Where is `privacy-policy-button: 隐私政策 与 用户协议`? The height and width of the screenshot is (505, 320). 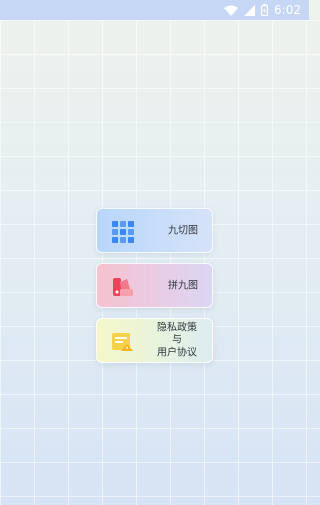
privacy-policy-button: 隐私政策 与 用户协议 is located at coordinates (154, 340).